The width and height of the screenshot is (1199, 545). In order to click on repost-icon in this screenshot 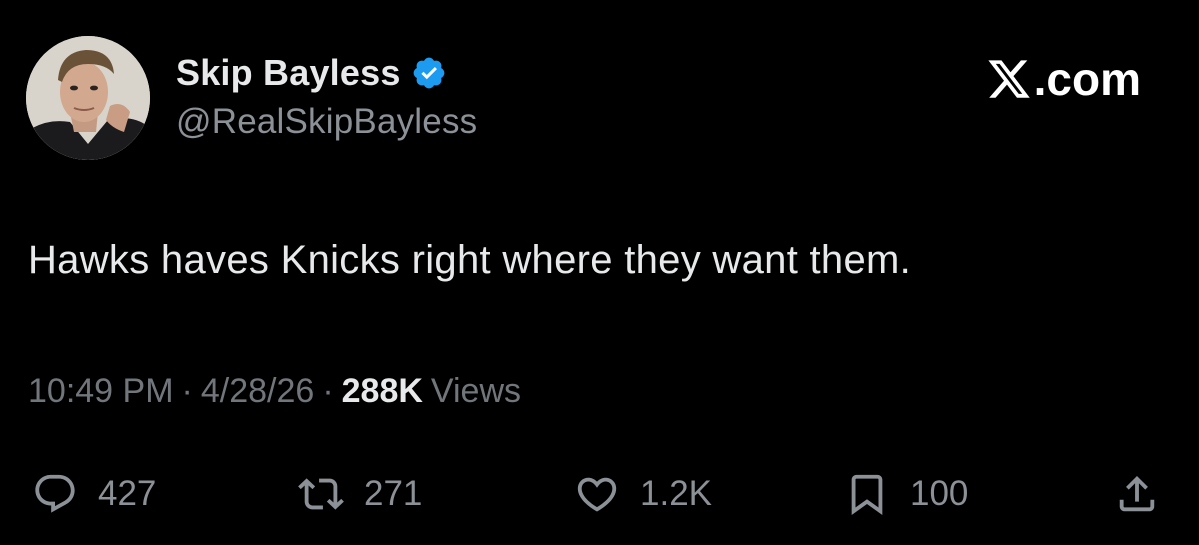, I will do `click(321, 494)`.